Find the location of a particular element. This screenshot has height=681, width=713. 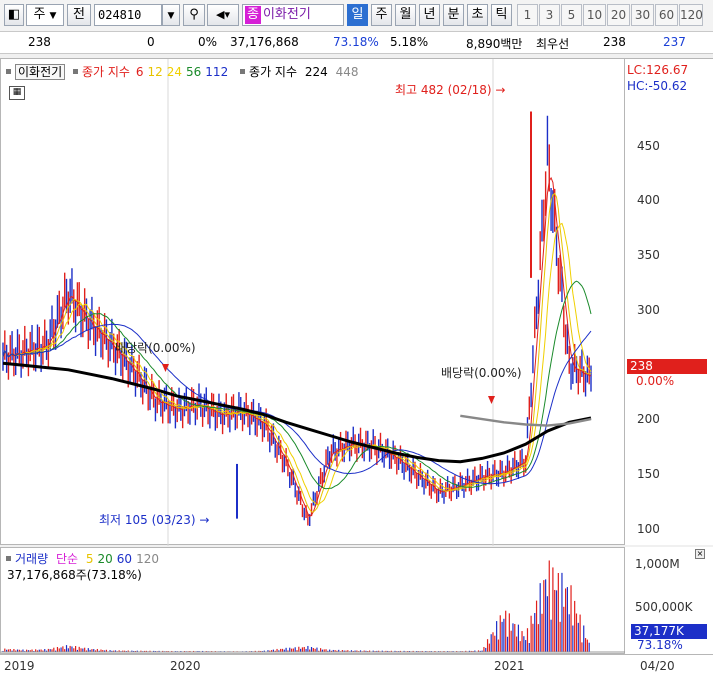

period-button-1: 주 is located at coordinates (381, 15).